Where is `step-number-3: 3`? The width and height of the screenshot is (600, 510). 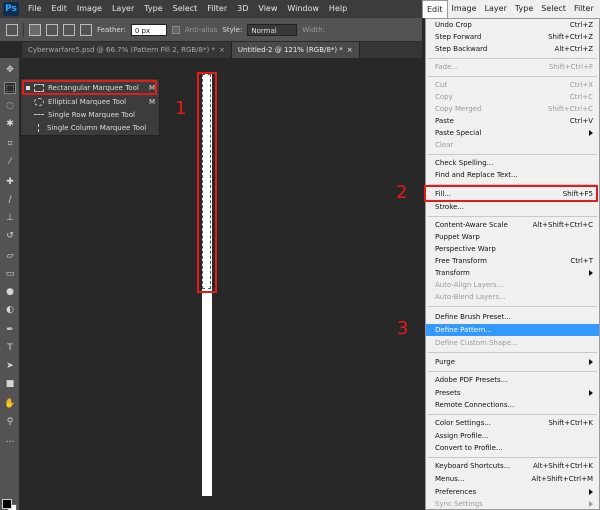 step-number-3: 3 is located at coordinates (403, 328).